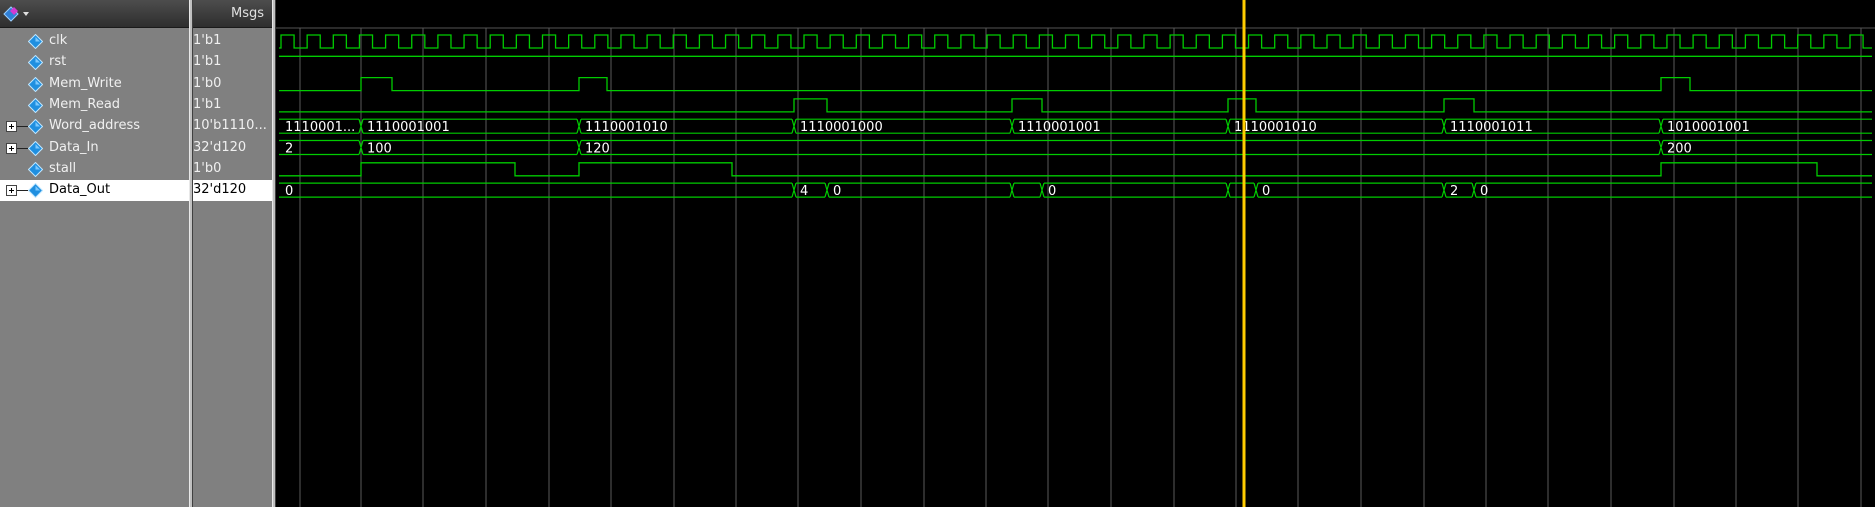 This screenshot has height=507, width=1875. What do you see at coordinates (85, 83) in the screenshot?
I see `signal-name: Mem_Write` at bounding box center [85, 83].